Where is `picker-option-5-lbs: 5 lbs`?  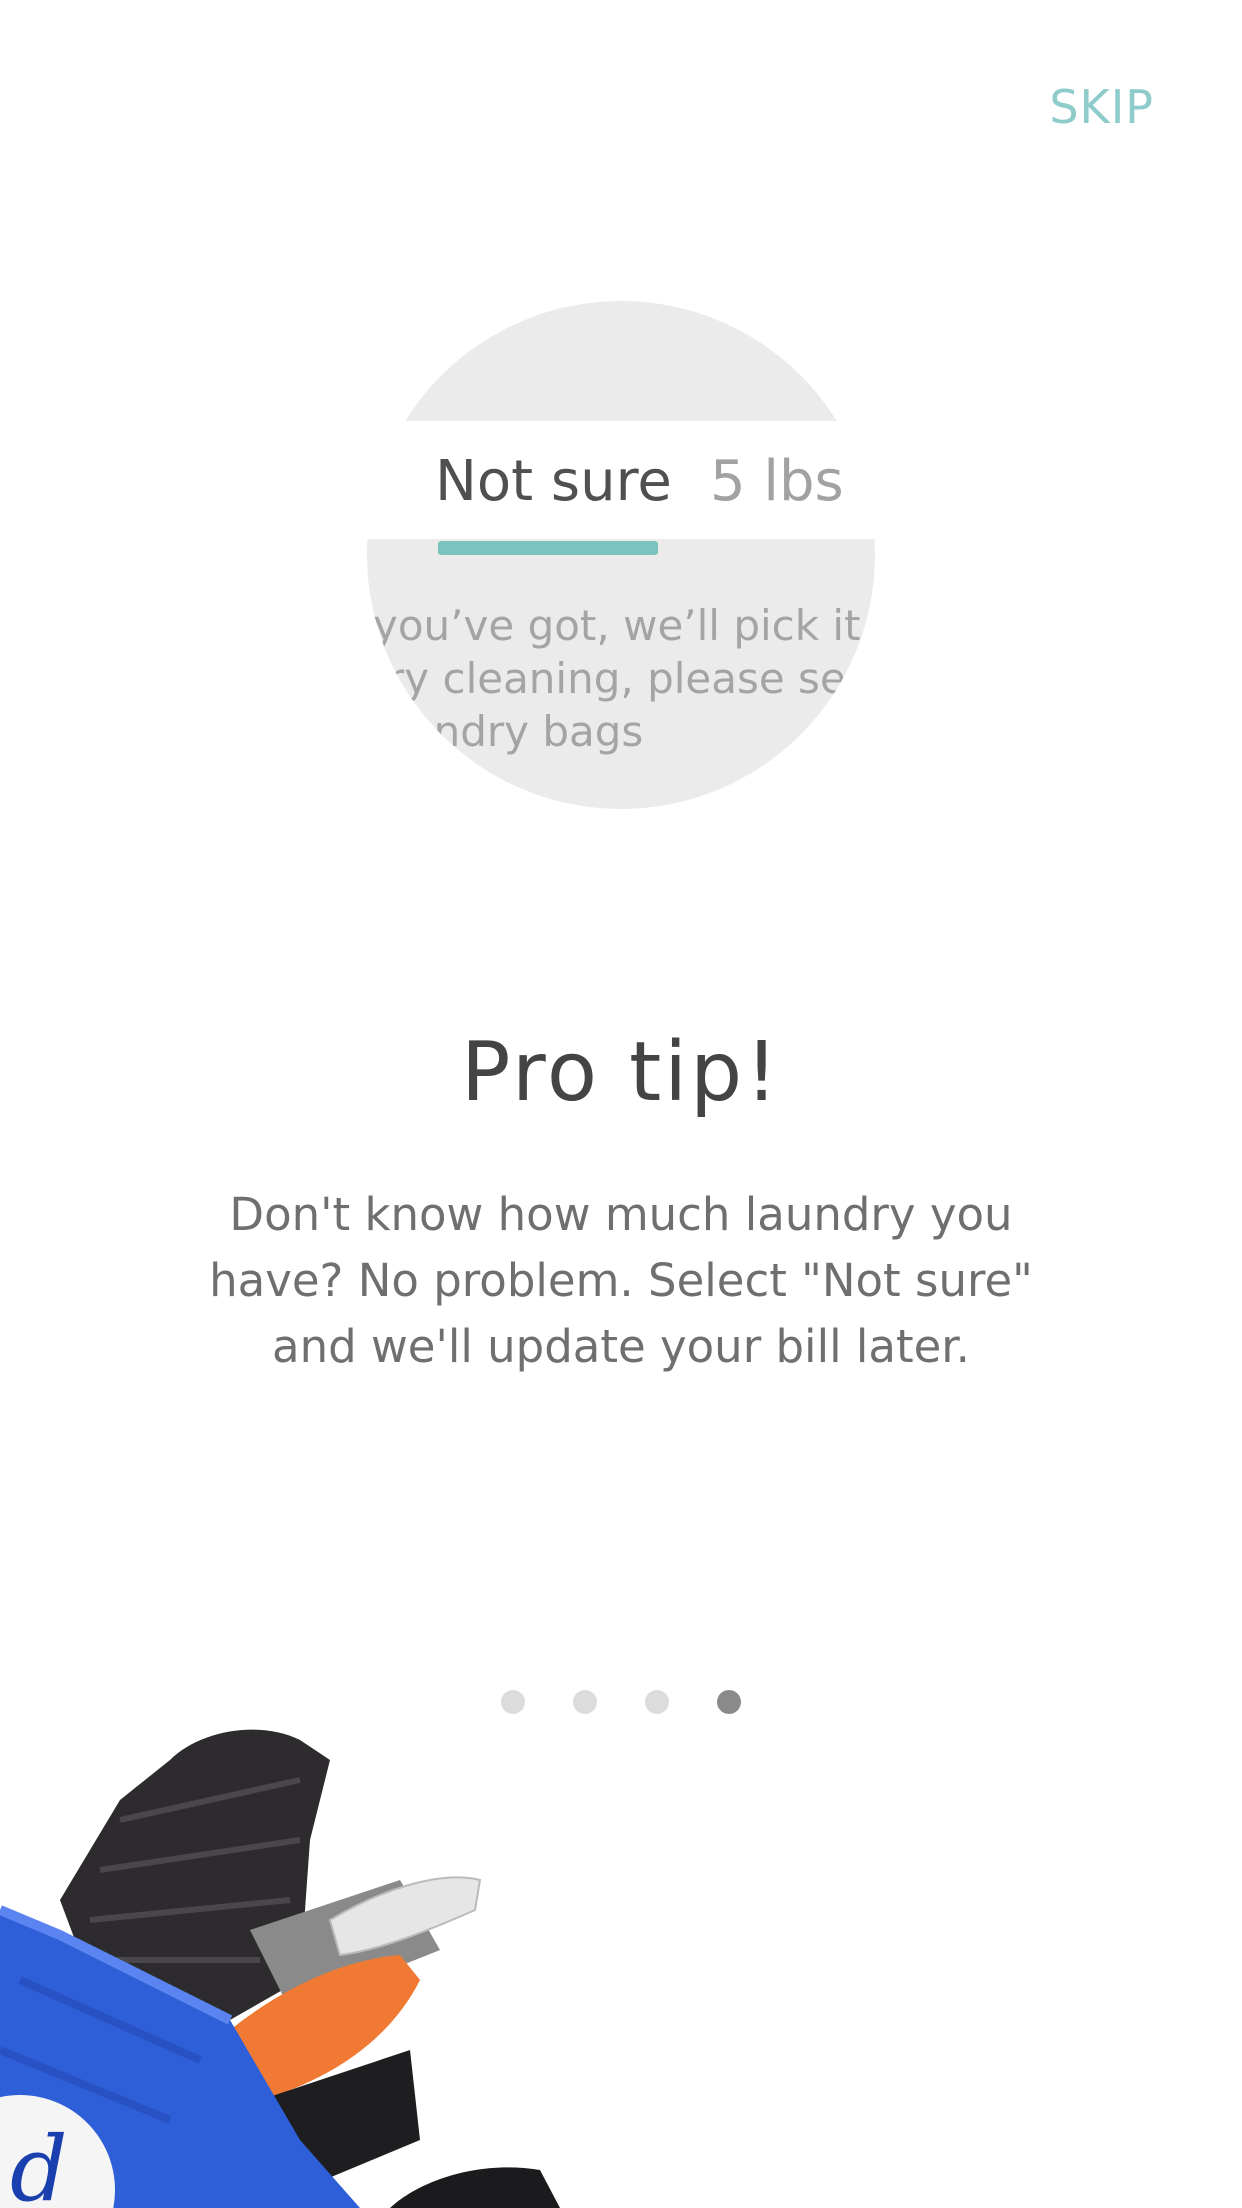 picker-option-5-lbs: 5 lbs is located at coordinates (777, 481).